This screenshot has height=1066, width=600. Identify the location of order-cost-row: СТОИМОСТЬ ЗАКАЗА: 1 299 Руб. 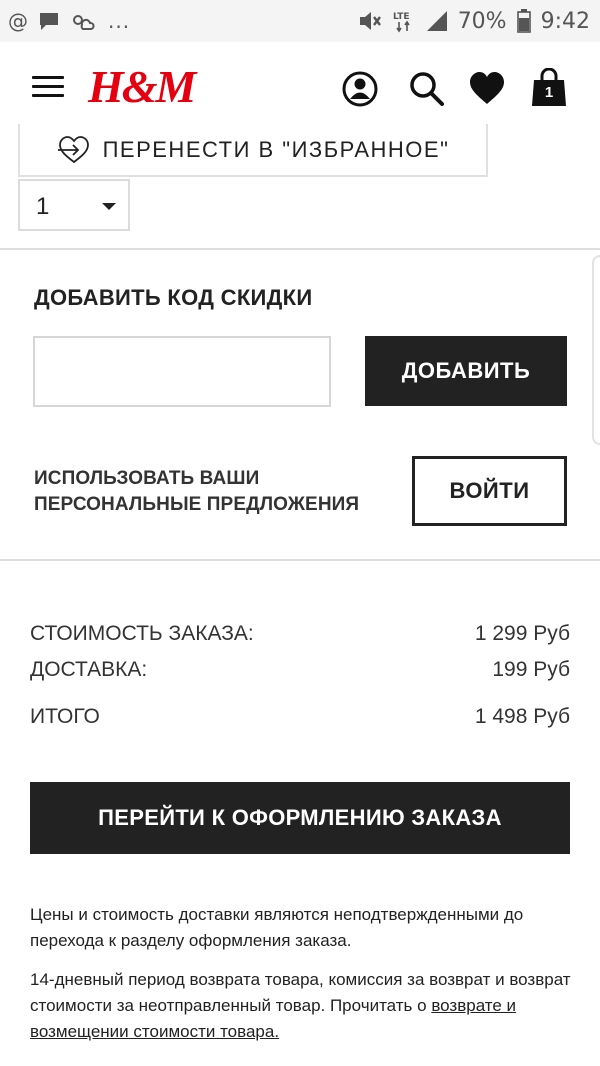
(300, 634).